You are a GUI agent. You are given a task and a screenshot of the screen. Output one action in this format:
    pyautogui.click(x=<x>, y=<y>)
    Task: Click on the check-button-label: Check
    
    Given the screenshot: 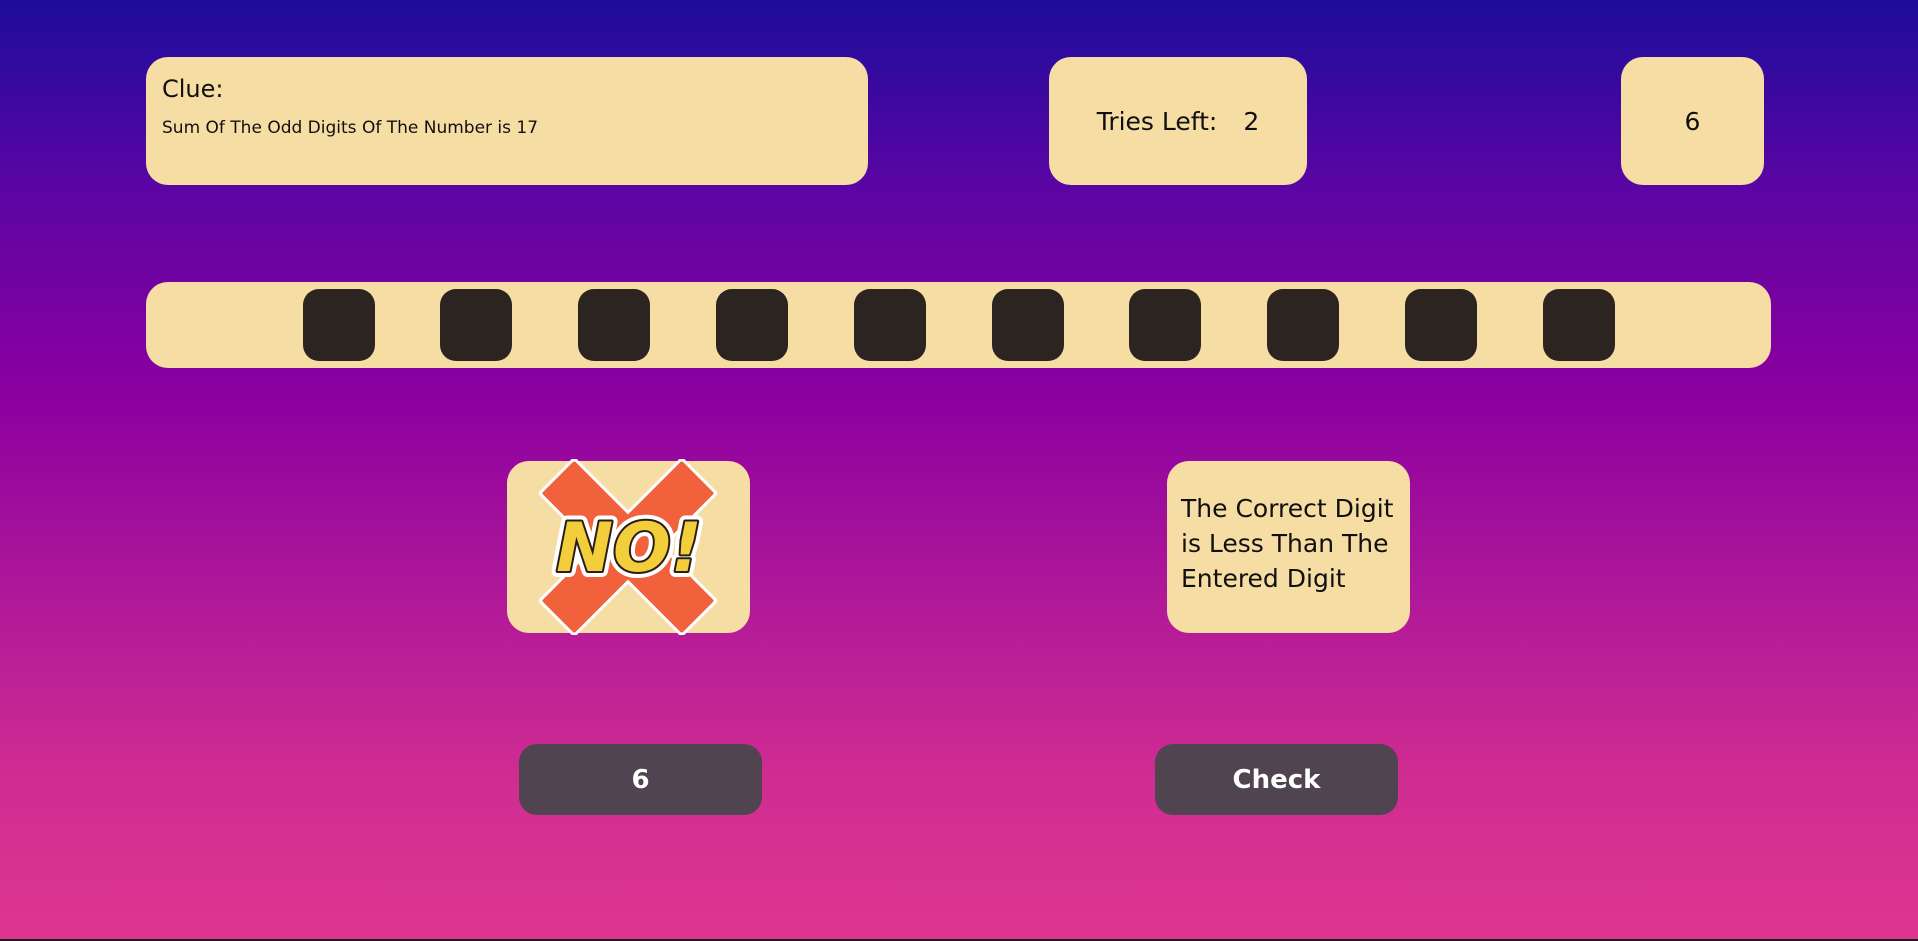 What is the action you would take?
    pyautogui.click(x=1276, y=779)
    